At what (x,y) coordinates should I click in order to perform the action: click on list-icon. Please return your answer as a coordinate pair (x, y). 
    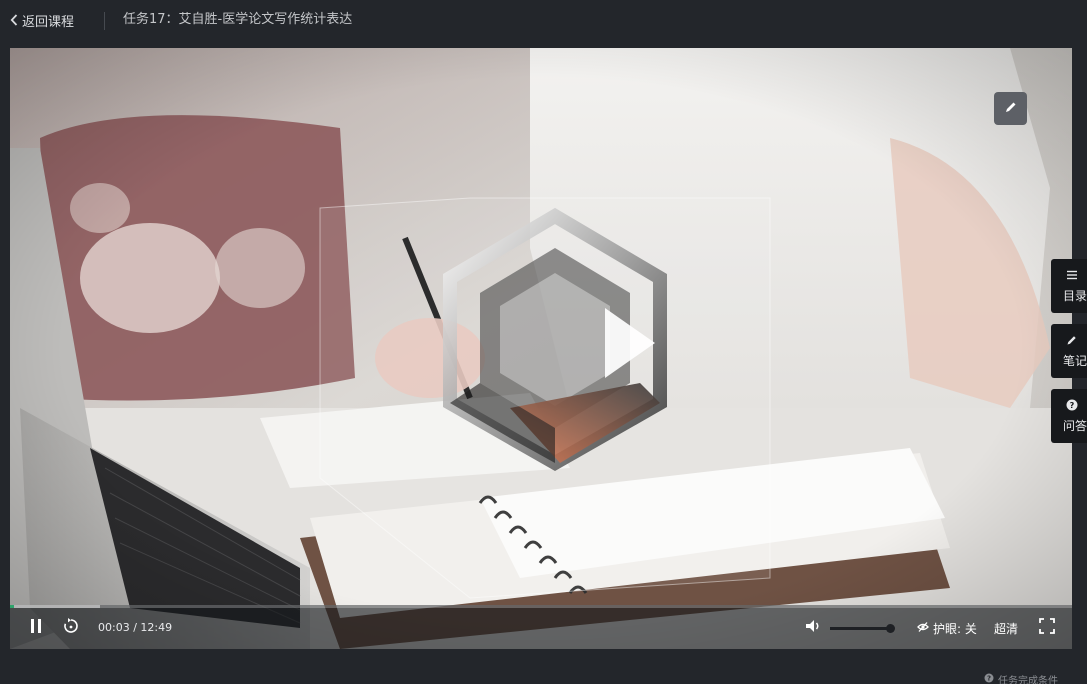
    Looking at the image, I should click on (1072, 275).